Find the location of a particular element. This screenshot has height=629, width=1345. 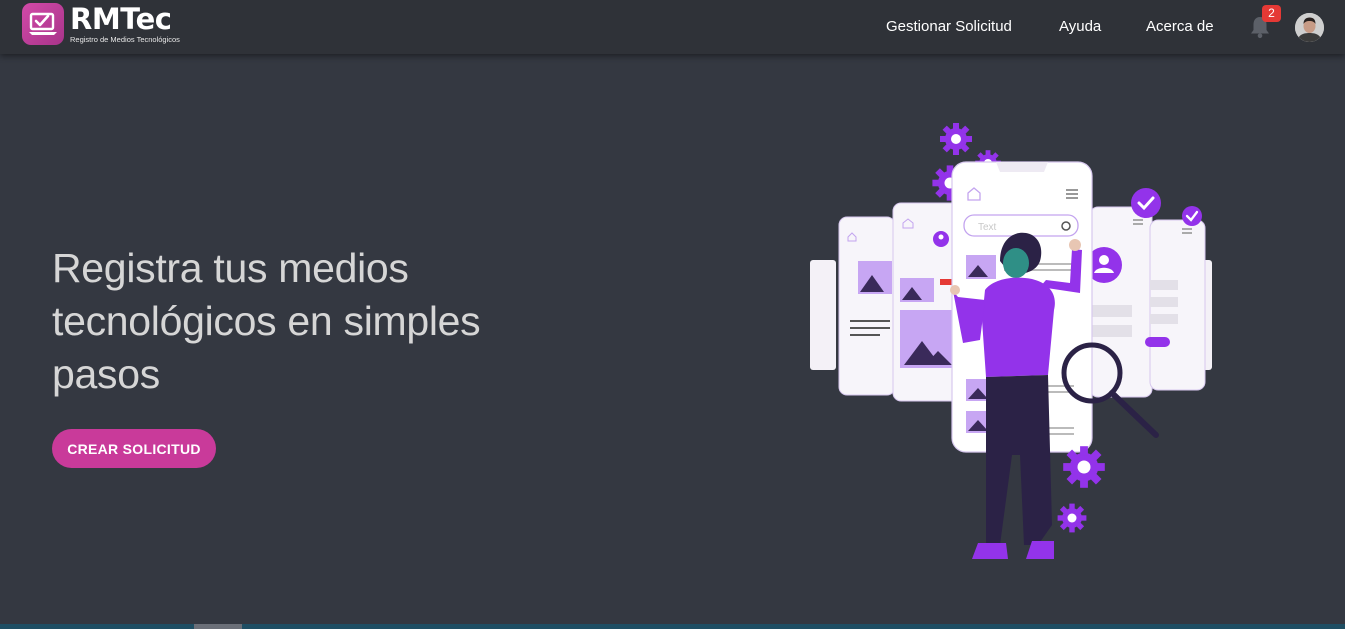

brand-logo: RMTec Registro de Medios Tecnológicos is located at coordinates (101, 25).